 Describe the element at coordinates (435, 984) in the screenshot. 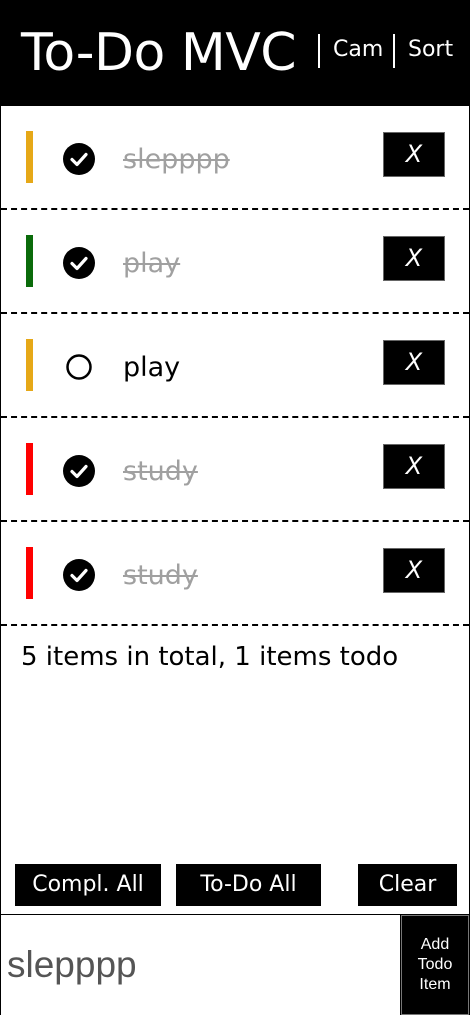

I see `add-todo-label-line: Item` at that location.